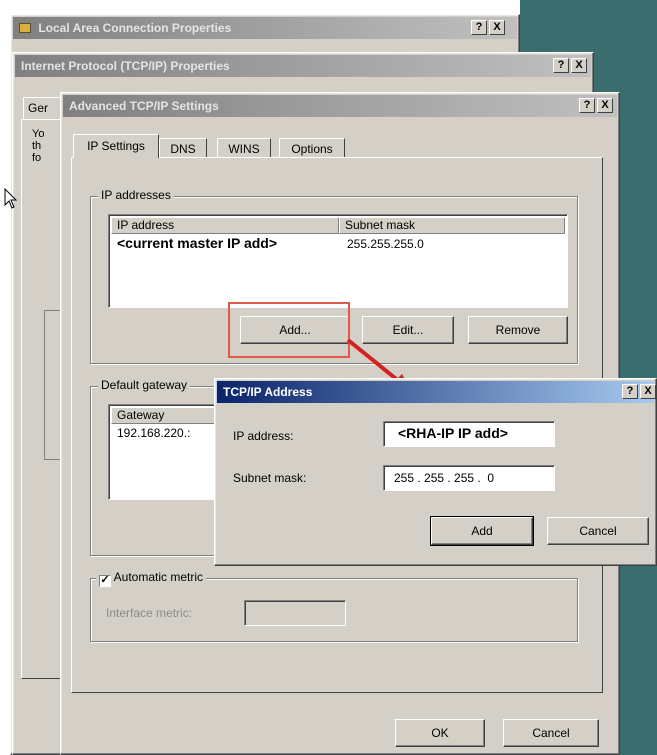  What do you see at coordinates (440, 733) in the screenshot?
I see `ok-button: OK` at bounding box center [440, 733].